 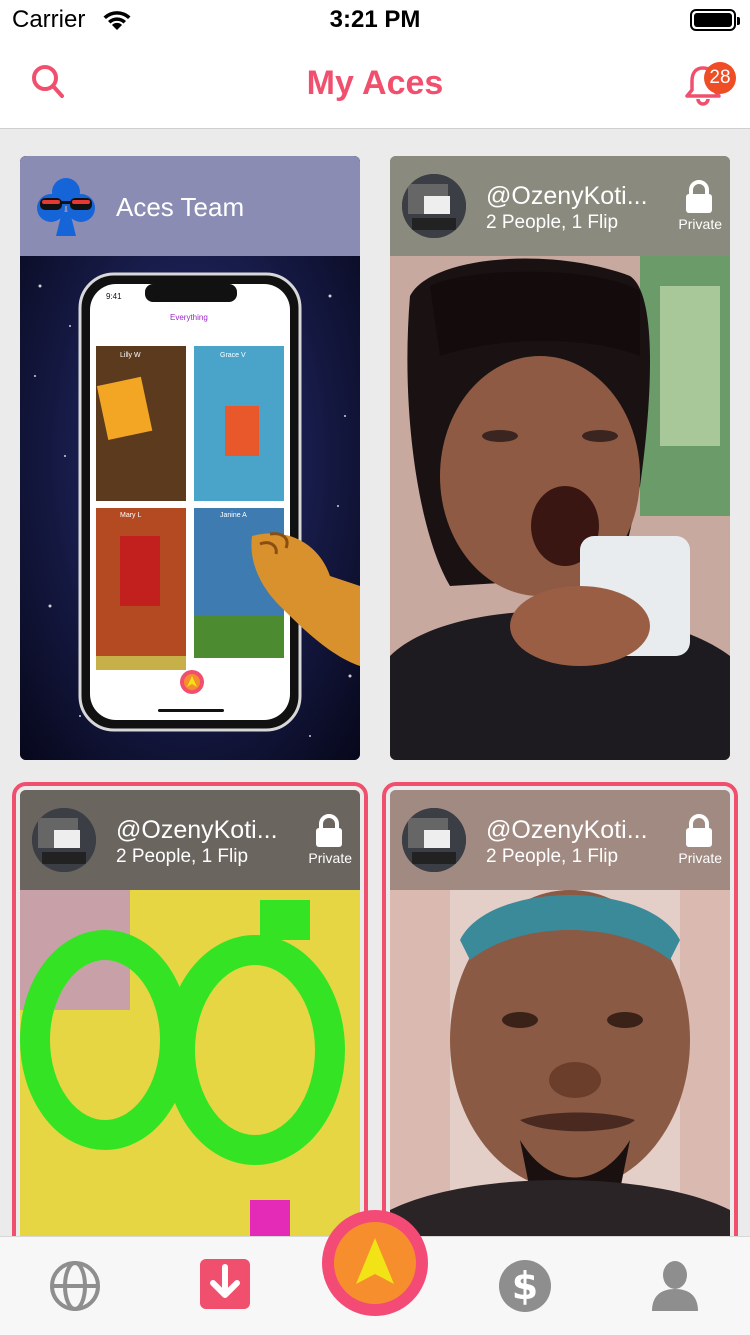 I want to click on card-title: Aces Team, so click(x=180, y=207).